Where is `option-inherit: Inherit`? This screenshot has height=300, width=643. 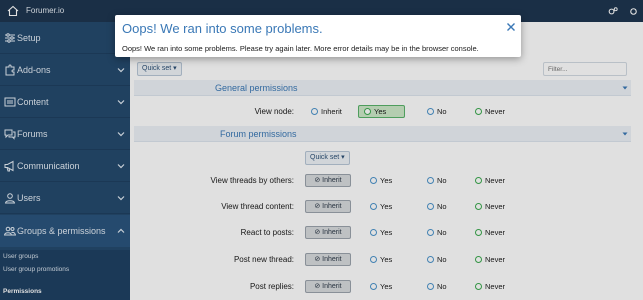
option-inherit: Inherit is located at coordinates (326, 111).